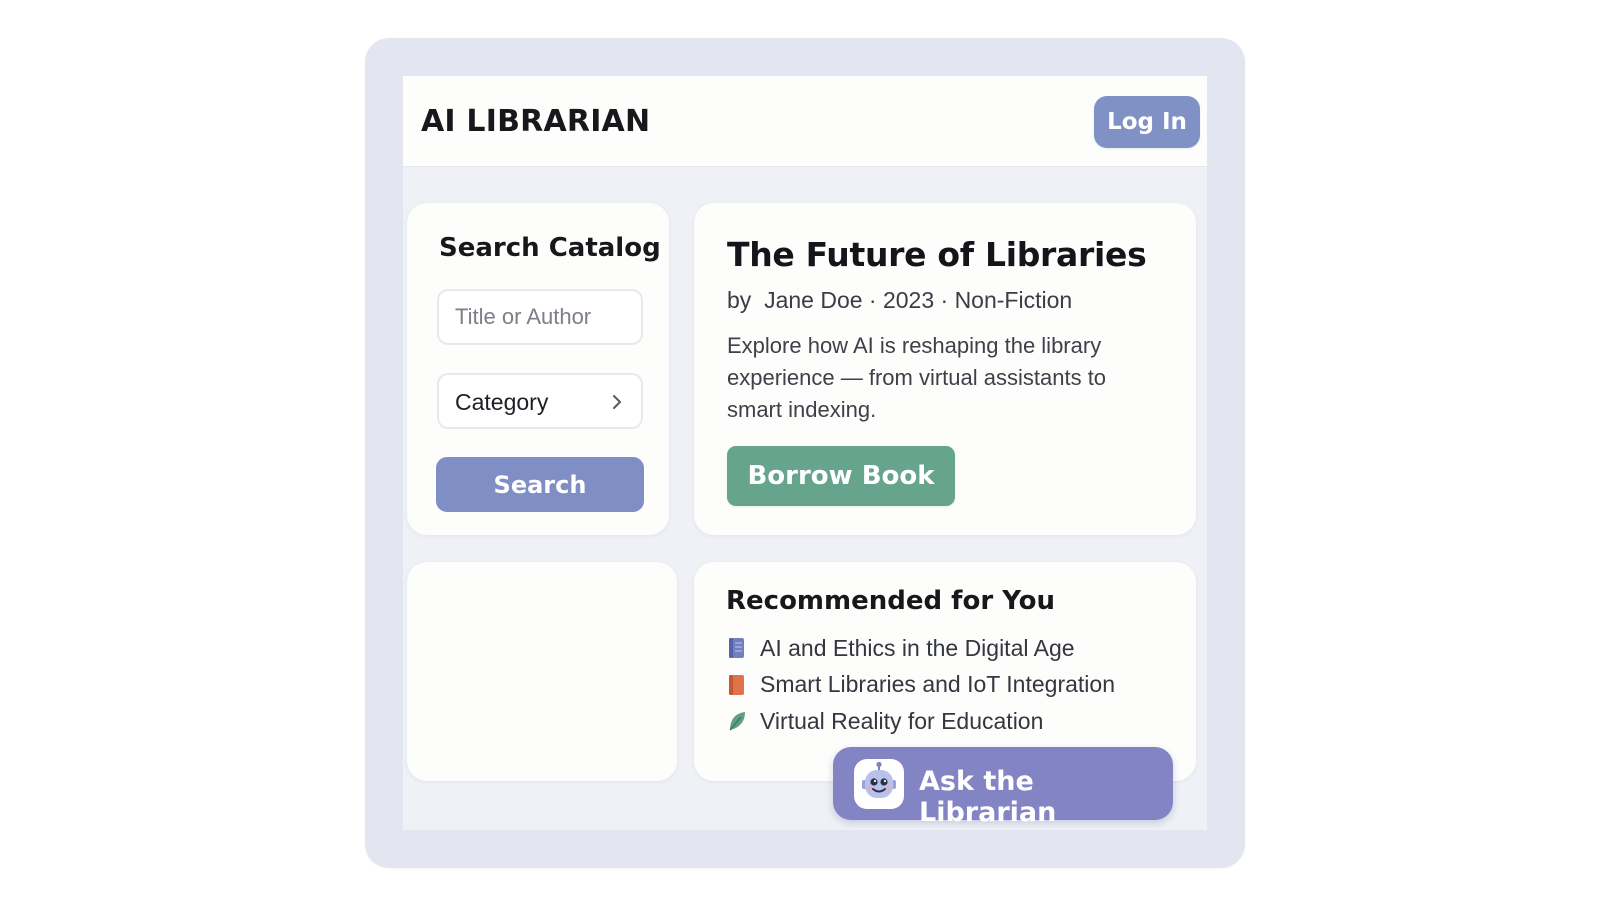  I want to click on book-meta: by Jane Doe · 2023 · Non-Fiction, so click(900, 300).